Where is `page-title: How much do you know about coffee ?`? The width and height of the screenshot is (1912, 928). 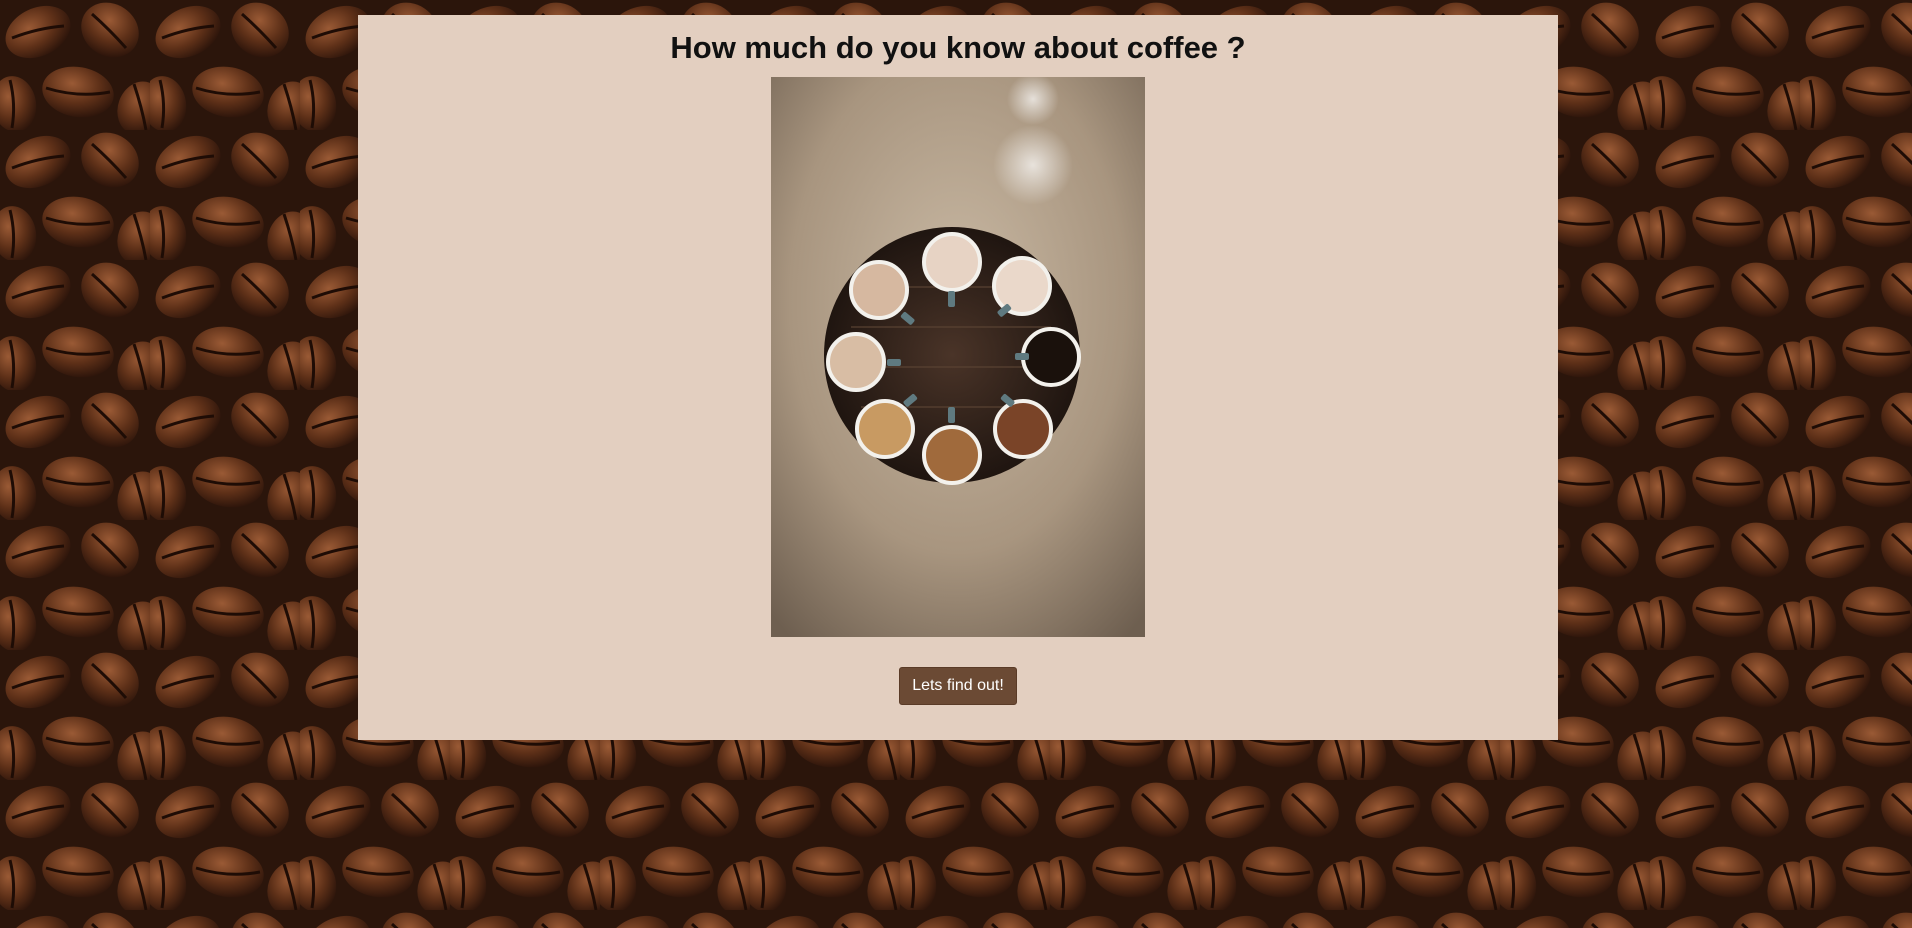 page-title: How much do you know about coffee ? is located at coordinates (958, 47).